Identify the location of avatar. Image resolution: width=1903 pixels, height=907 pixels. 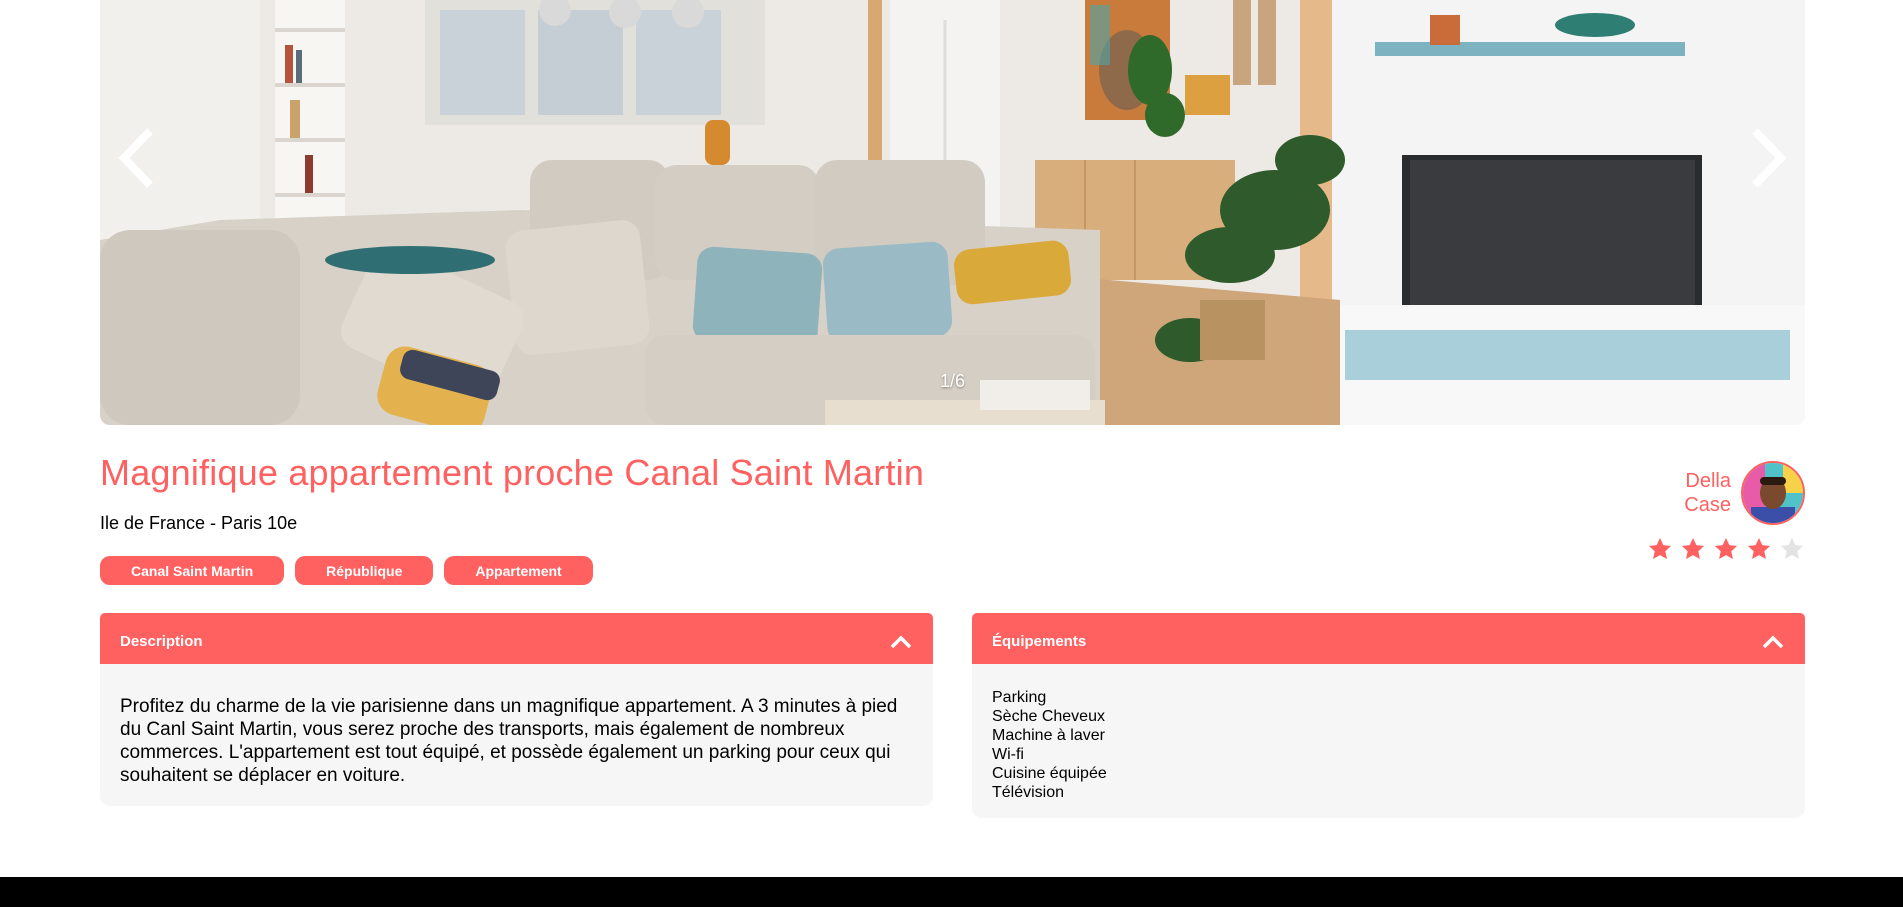
(1773, 493).